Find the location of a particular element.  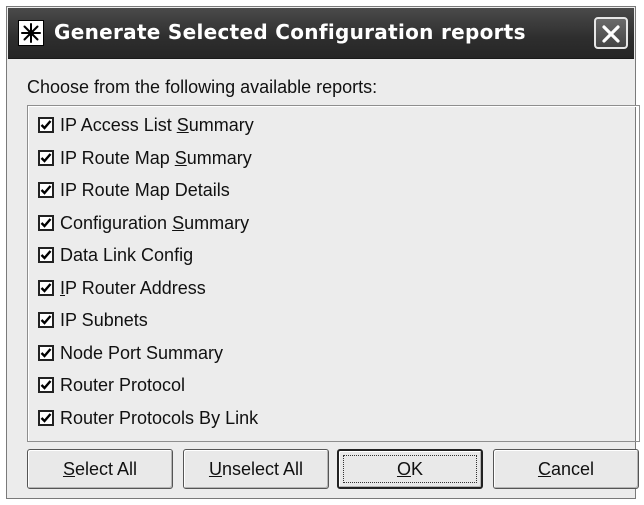

report-label: IP Router Address is located at coordinates (133, 287).